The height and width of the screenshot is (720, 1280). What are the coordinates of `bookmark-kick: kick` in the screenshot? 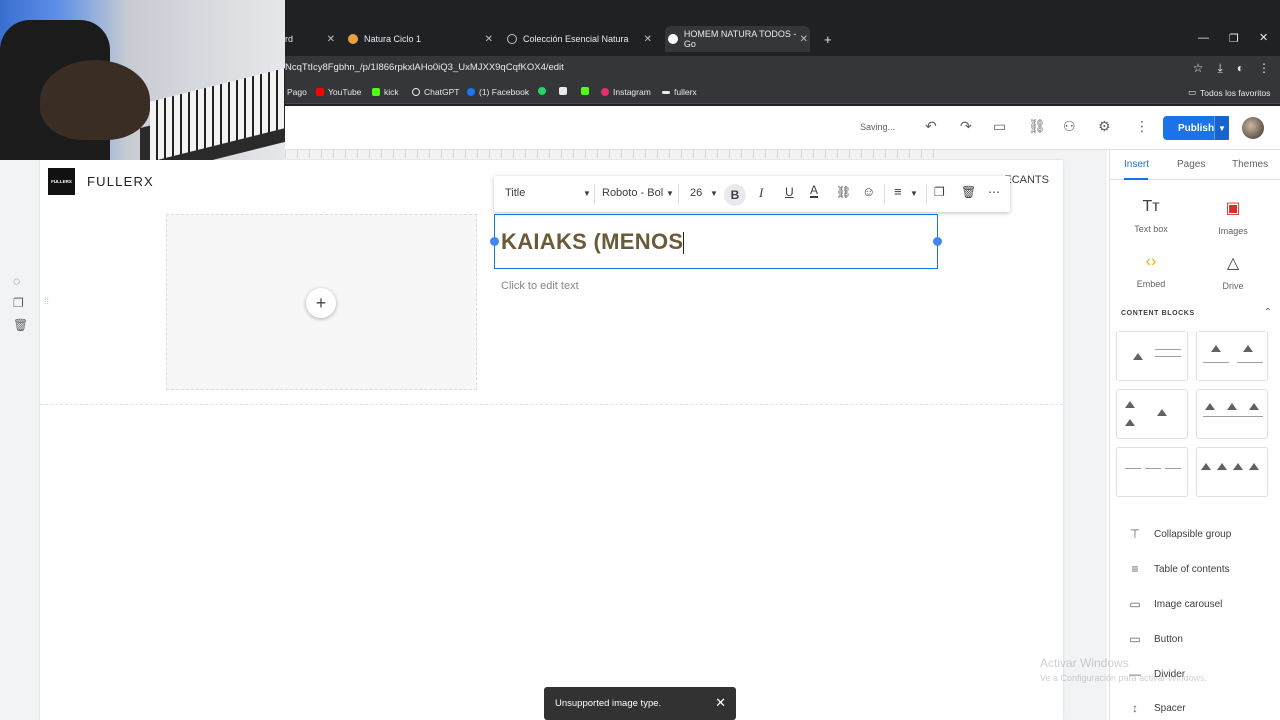 It's located at (385, 92).